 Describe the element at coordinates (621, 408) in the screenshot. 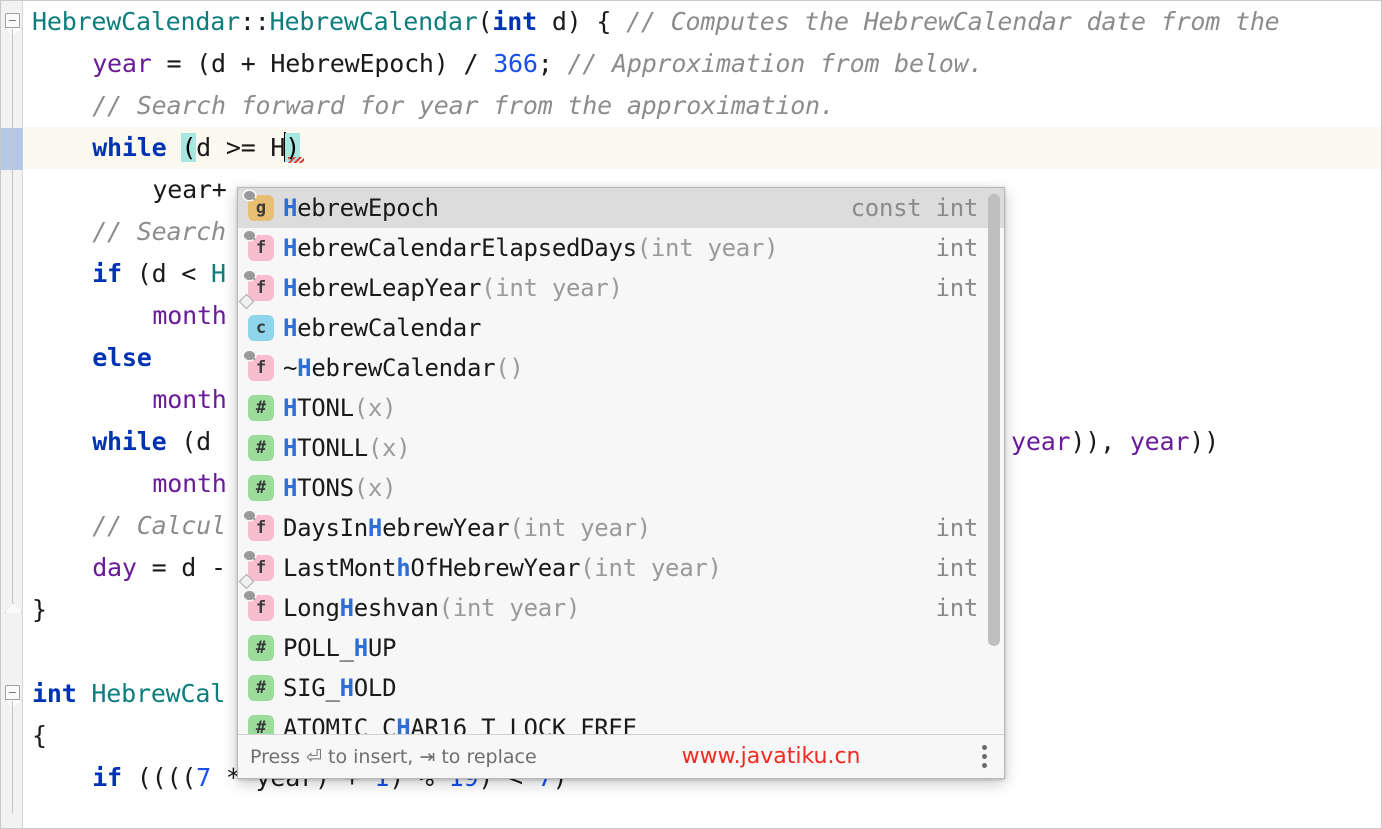

I see `completion-item: # HTONL(x)` at that location.